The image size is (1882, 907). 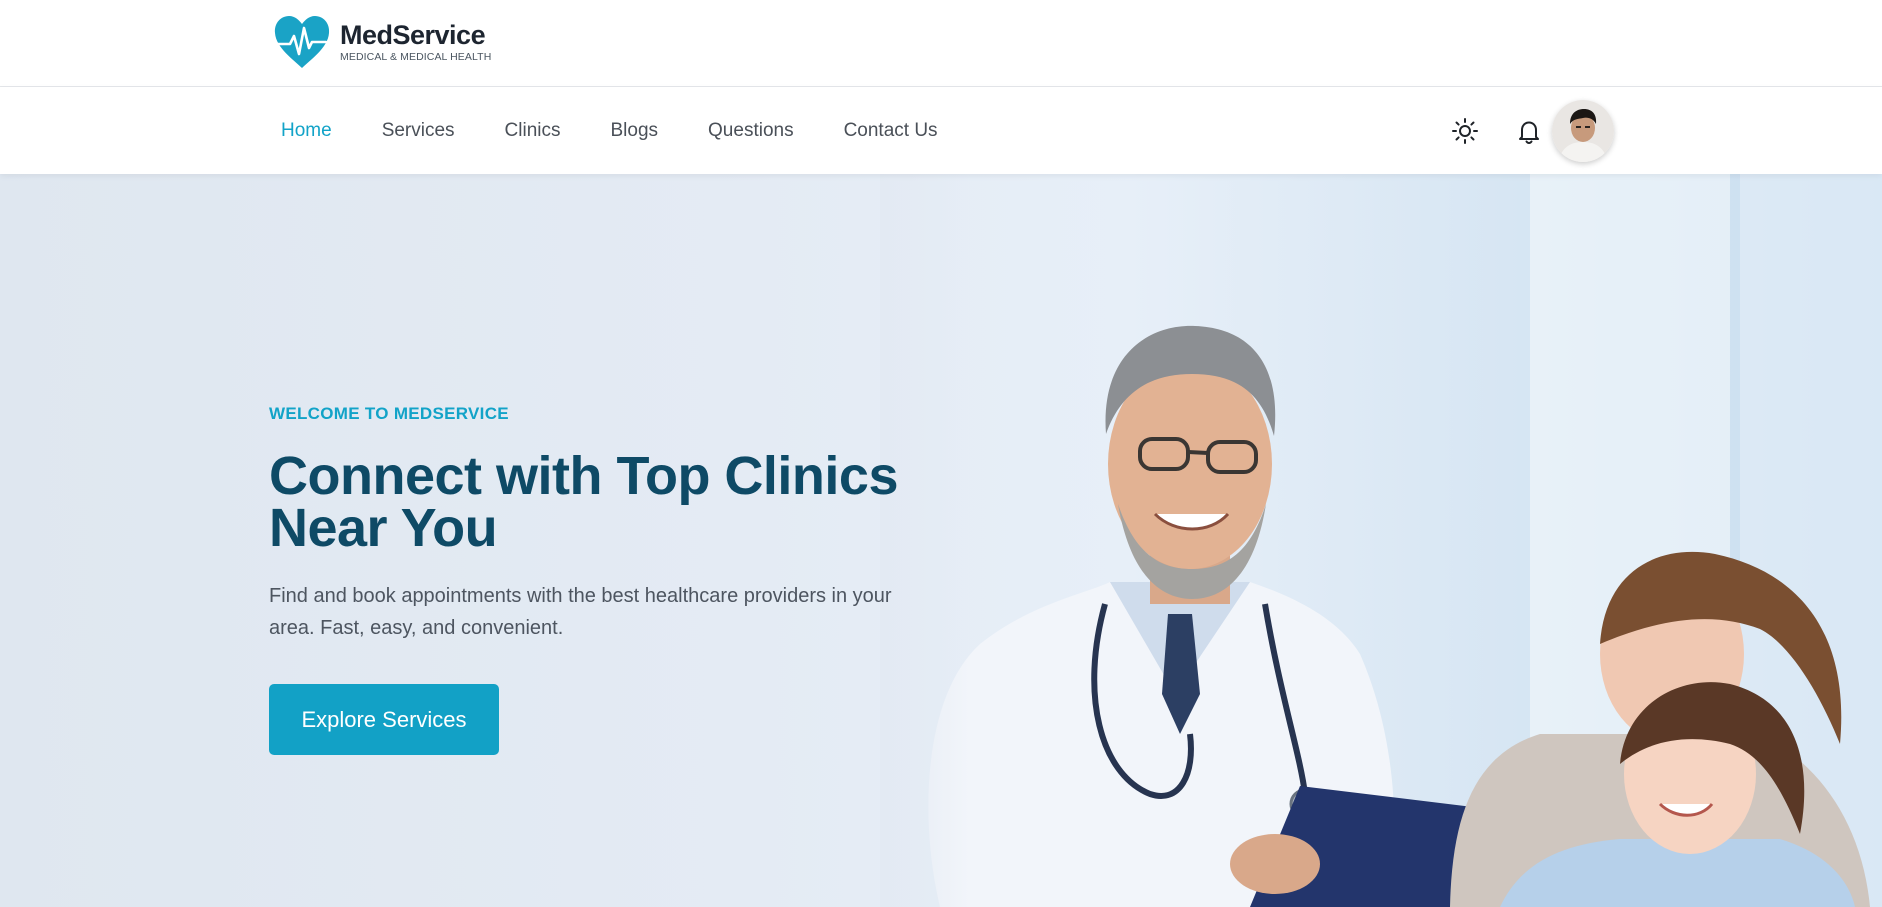 I want to click on nav-item-blogs: Blogs, so click(x=635, y=131).